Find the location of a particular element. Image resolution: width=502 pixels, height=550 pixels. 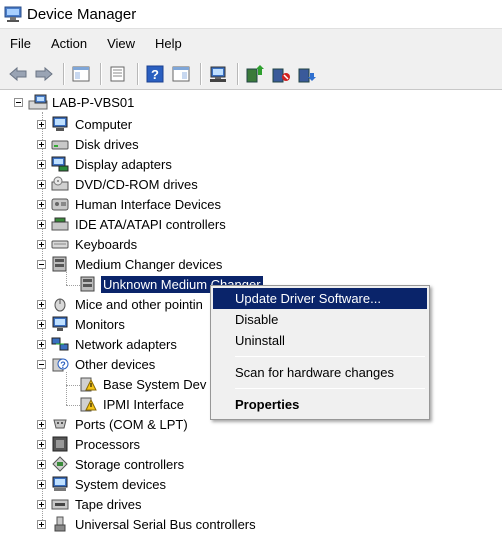

tree-item-label: Mice and other pointin is located at coordinates (139, 304).